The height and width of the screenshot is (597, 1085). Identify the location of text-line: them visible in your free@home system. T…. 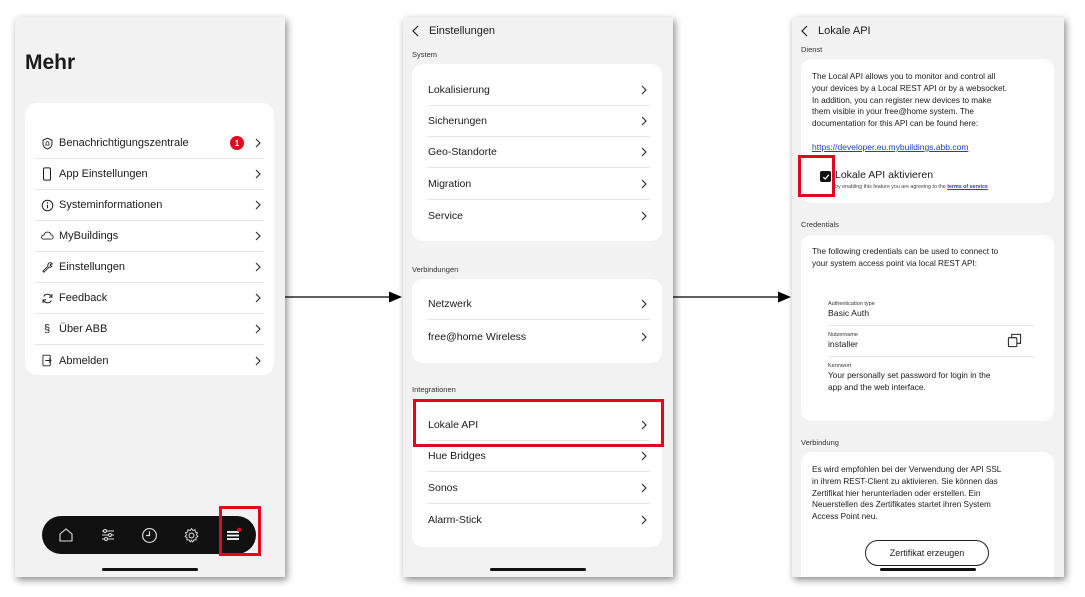
(893, 112).